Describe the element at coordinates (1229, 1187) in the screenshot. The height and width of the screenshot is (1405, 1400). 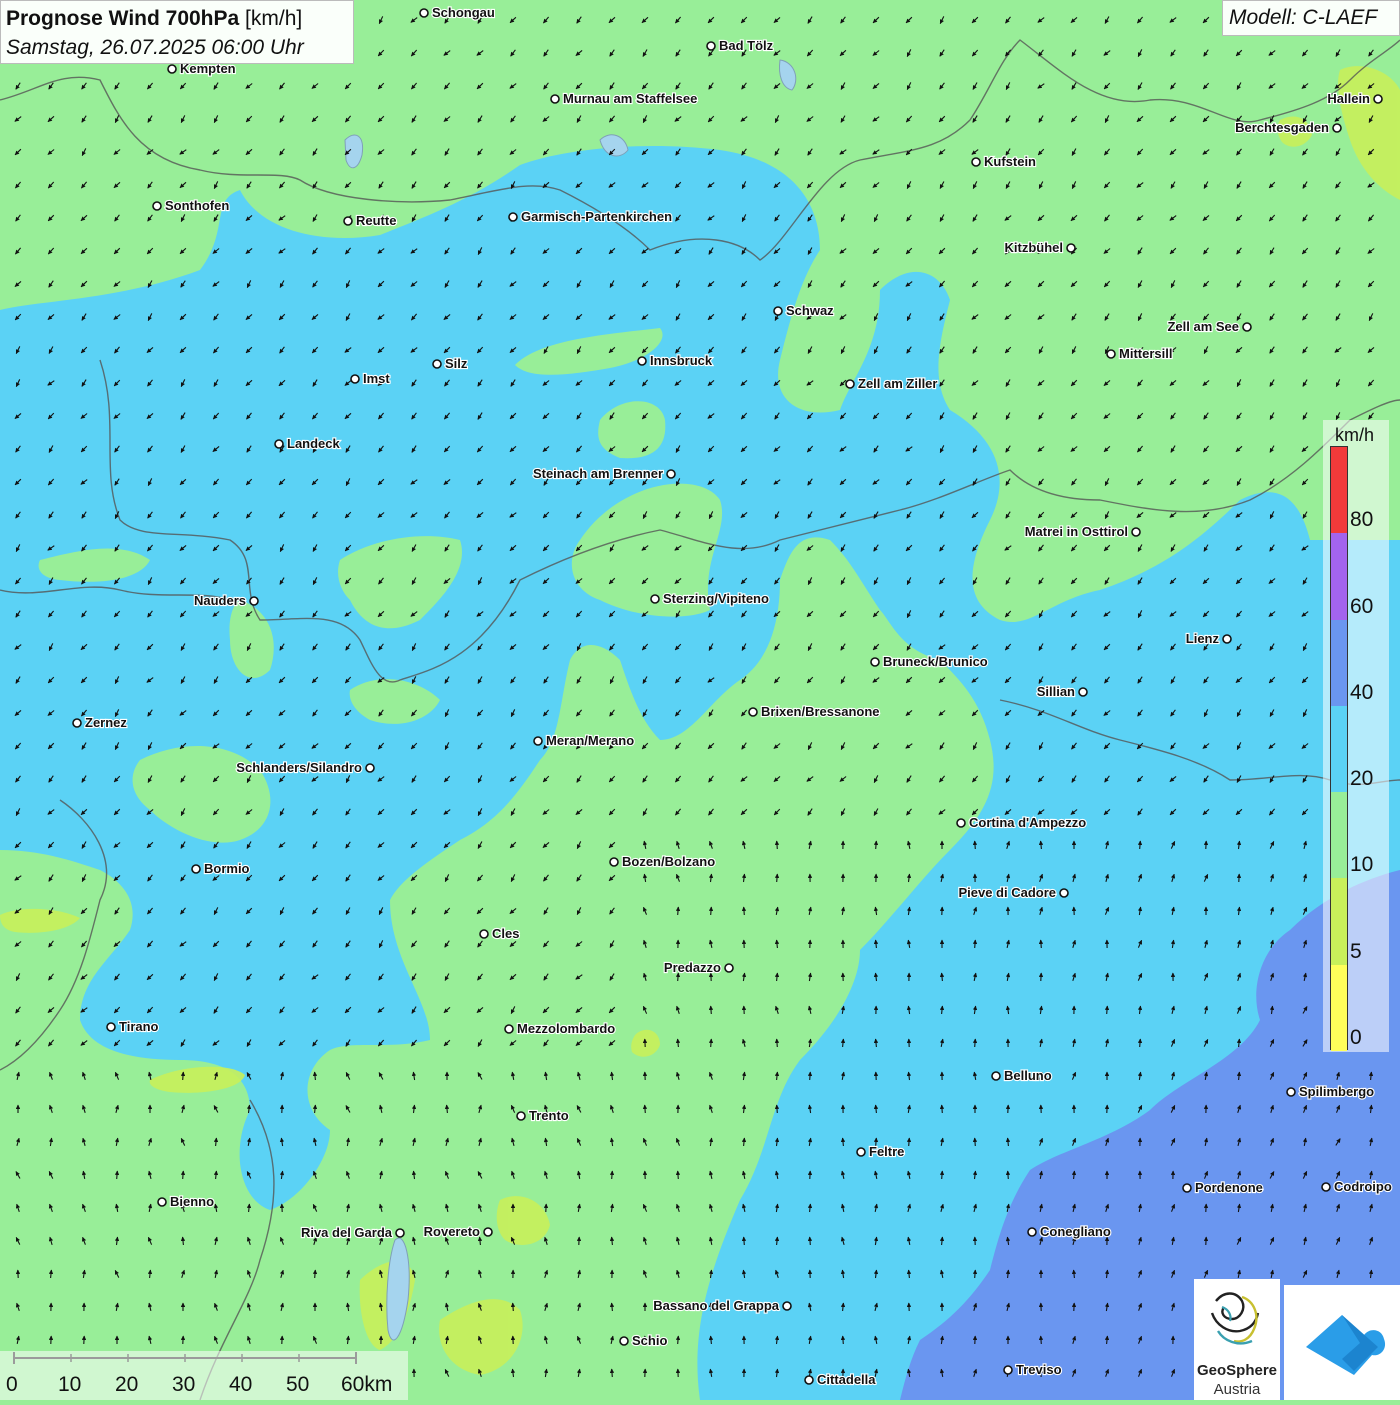
I see `city-label: Pordenone` at that location.